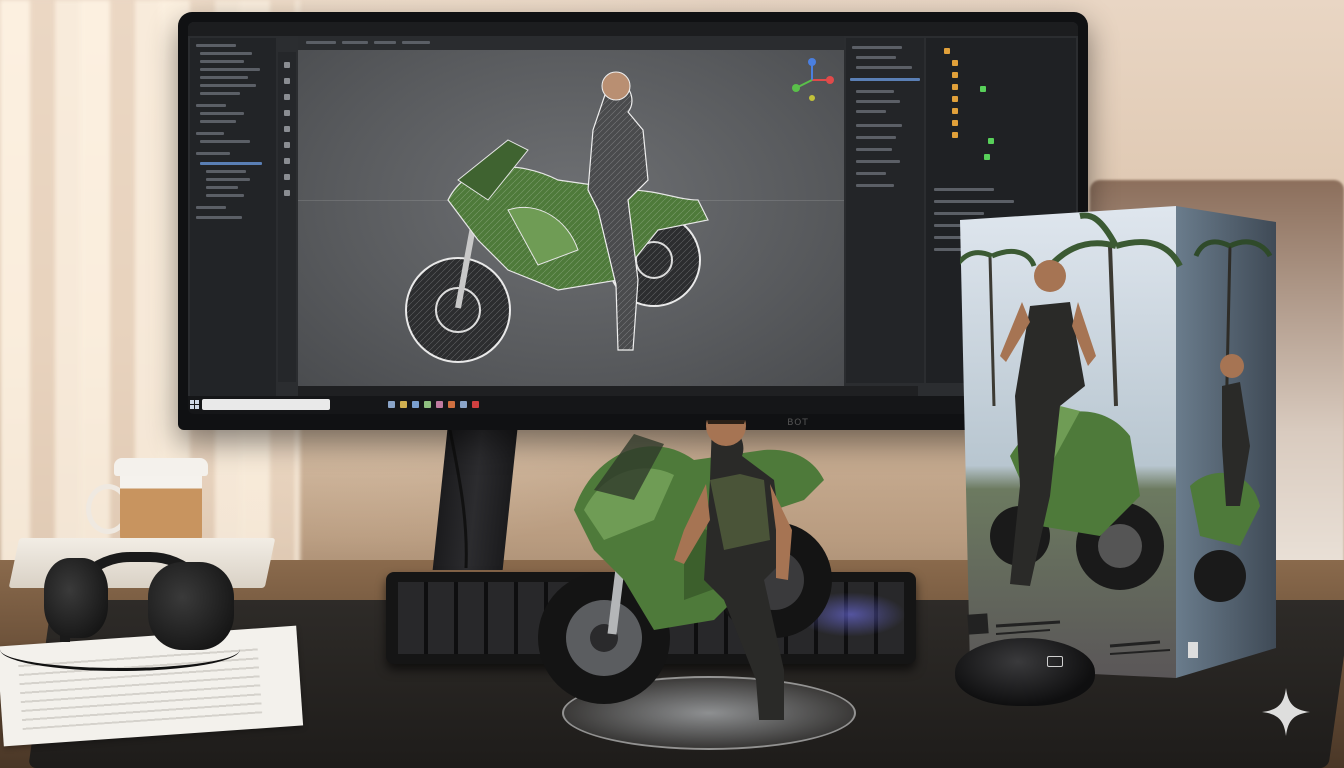 This screenshot has width=1344, height=768. What do you see at coordinates (266, 404) in the screenshot?
I see `taskbar-search-input` at bounding box center [266, 404].